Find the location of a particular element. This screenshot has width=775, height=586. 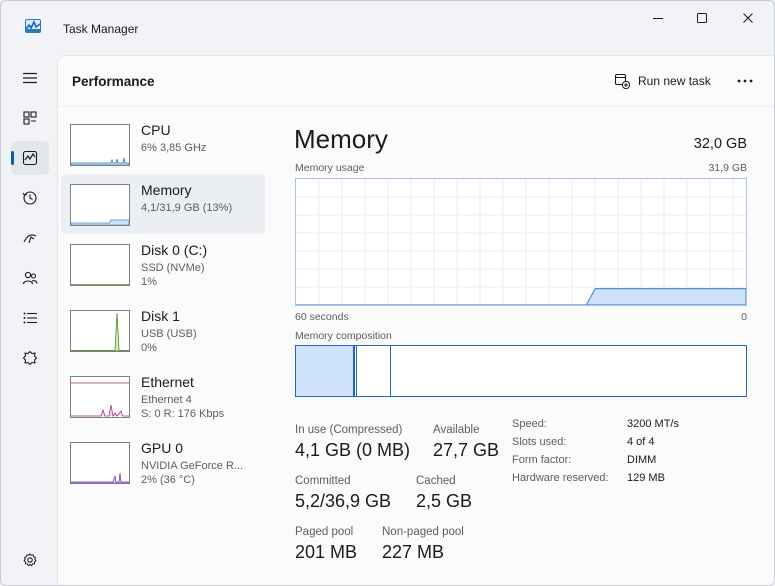

spec-hardware-reserved-value: 129 MB is located at coordinates (646, 478).